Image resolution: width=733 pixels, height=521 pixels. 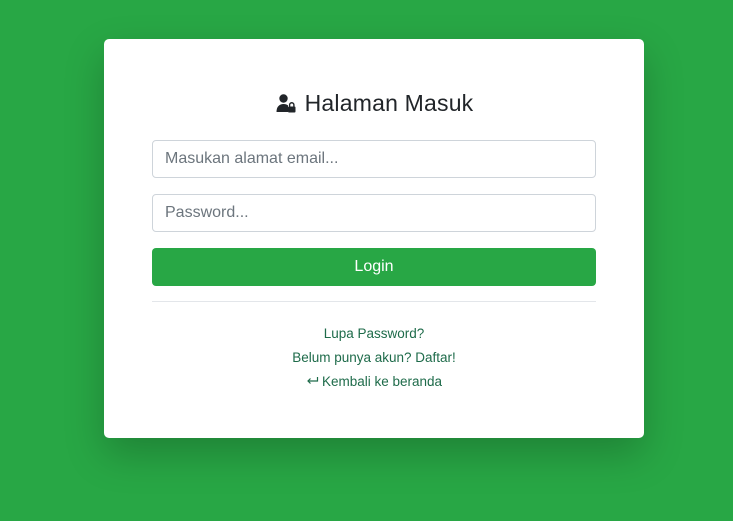 What do you see at coordinates (374, 301) in the screenshot?
I see `divider` at bounding box center [374, 301].